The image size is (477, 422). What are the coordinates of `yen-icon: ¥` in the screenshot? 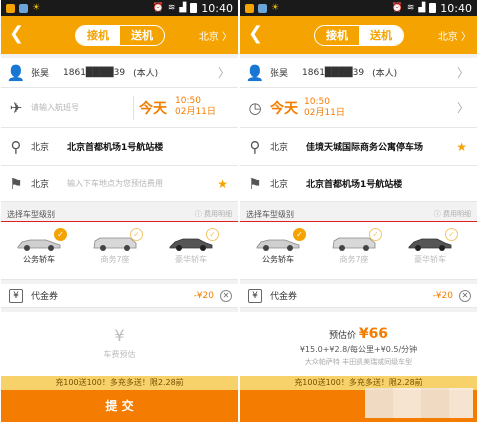 It's located at (119, 335).